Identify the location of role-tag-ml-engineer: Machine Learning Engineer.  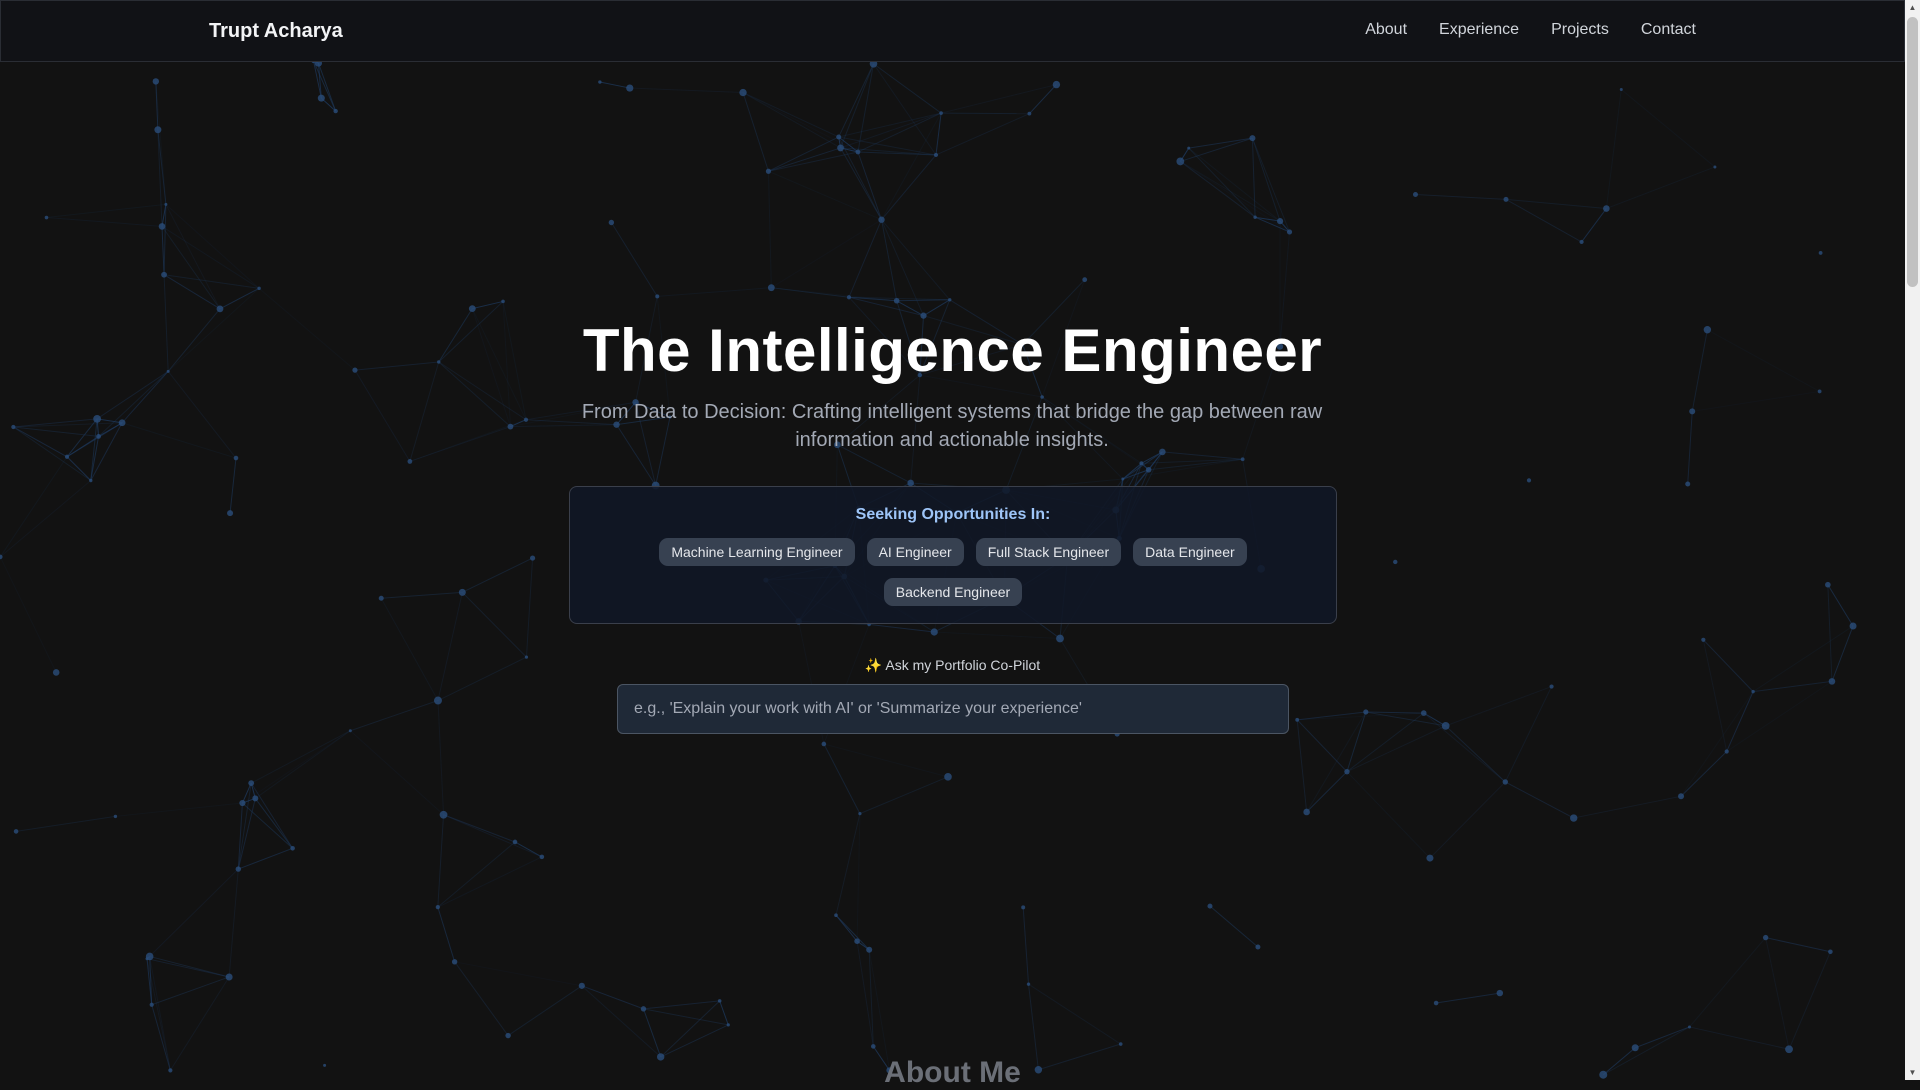
(756, 552).